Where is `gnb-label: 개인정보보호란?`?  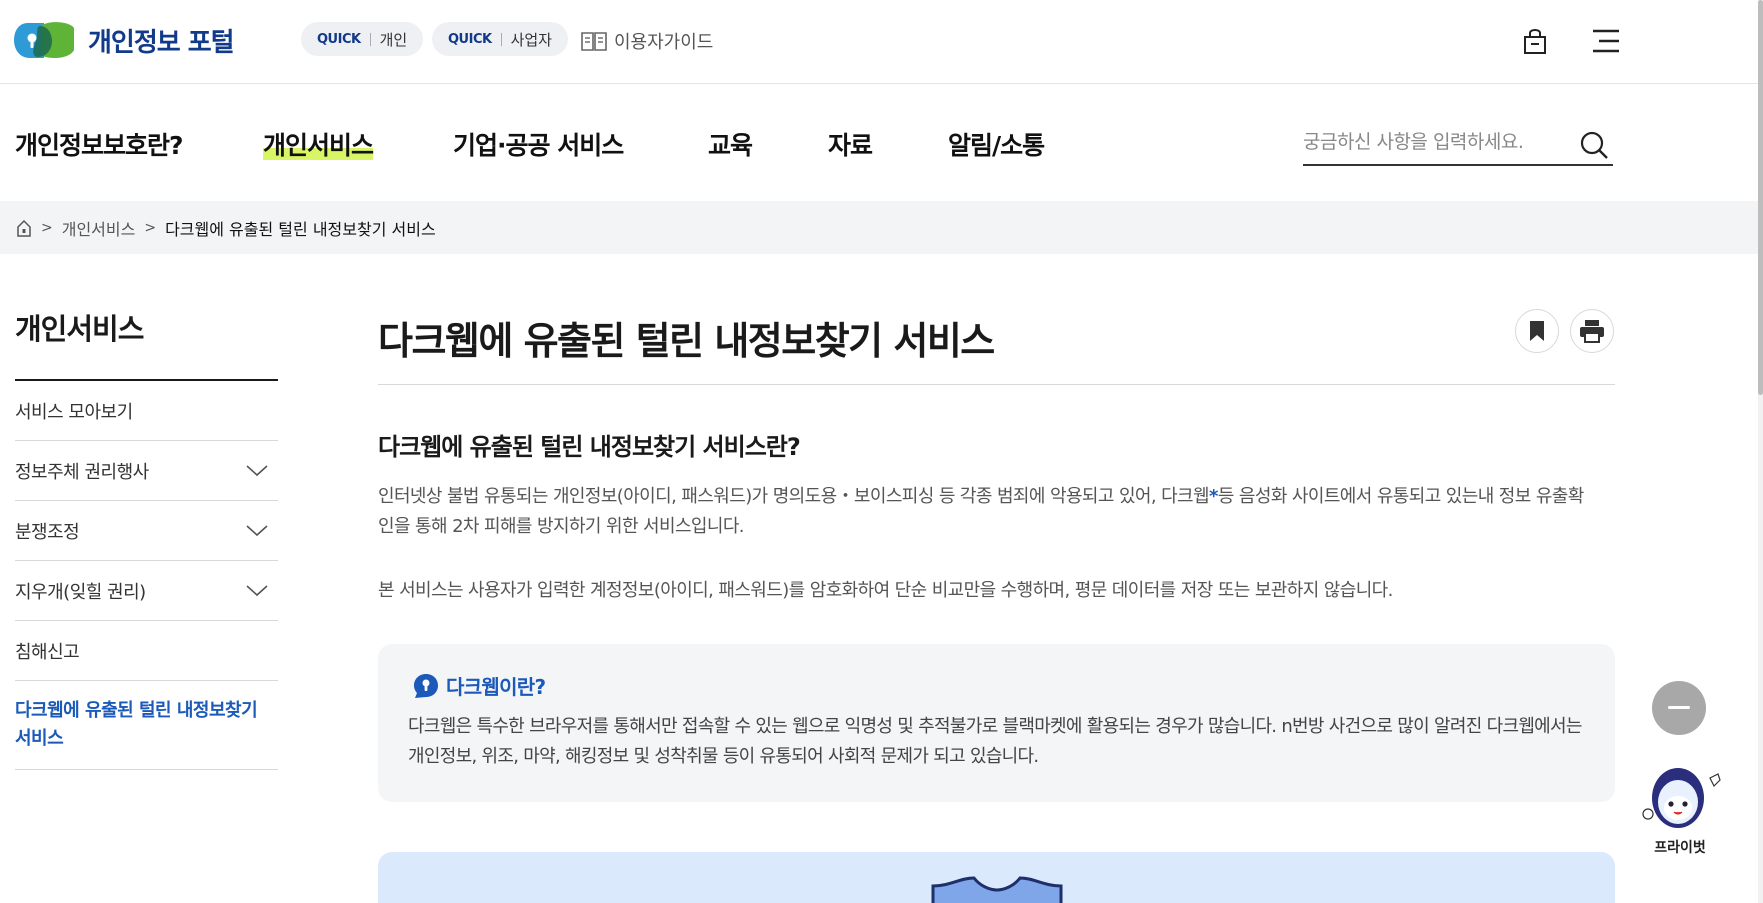 gnb-label: 개인정보보호란? is located at coordinates (99, 145).